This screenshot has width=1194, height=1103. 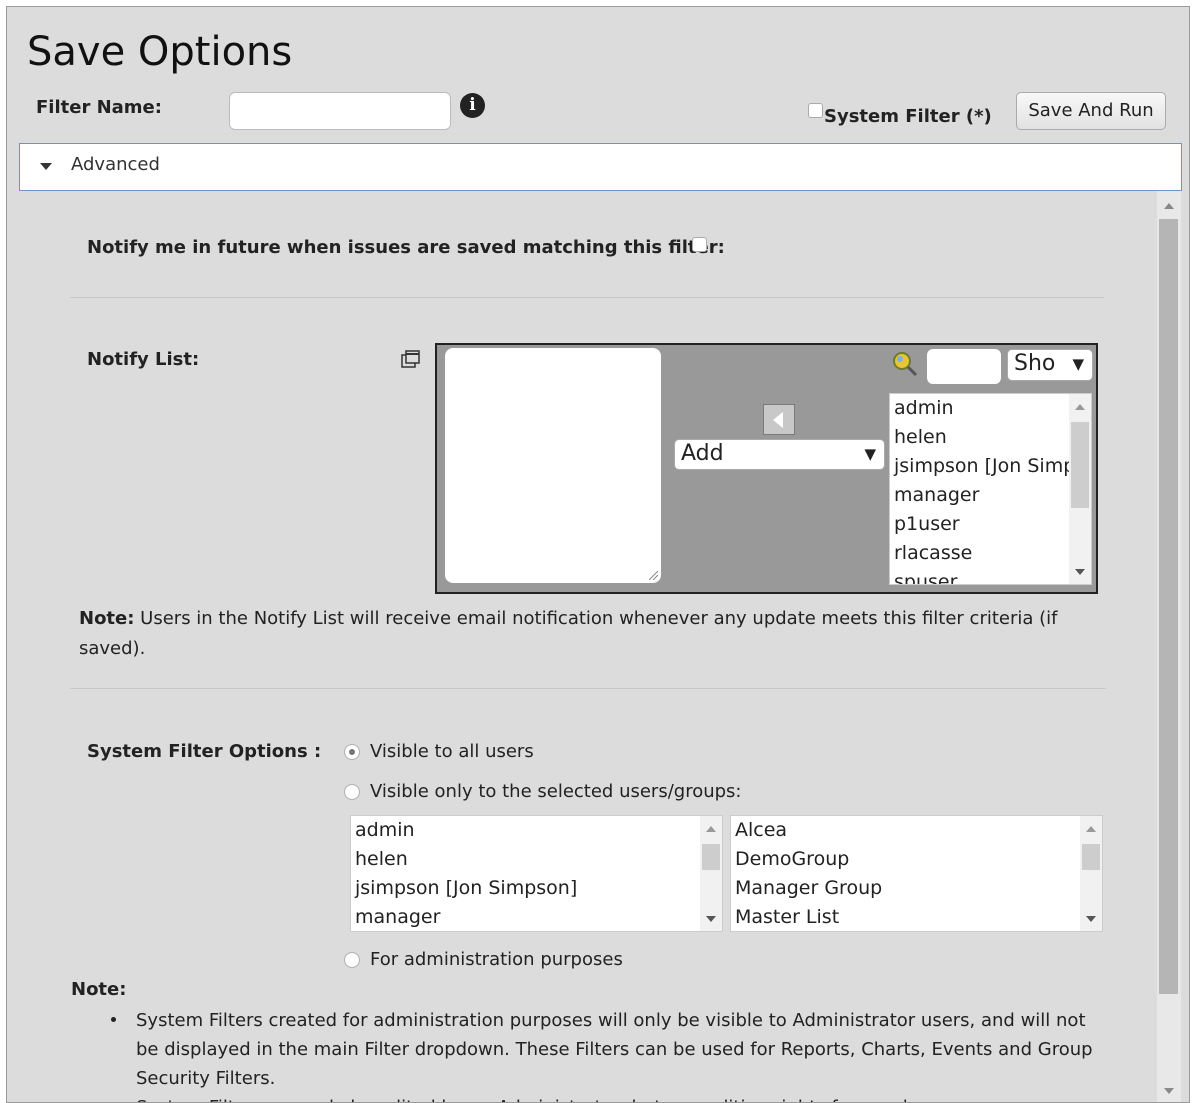 I want to click on chevron-down-icon, so click(x=46, y=166).